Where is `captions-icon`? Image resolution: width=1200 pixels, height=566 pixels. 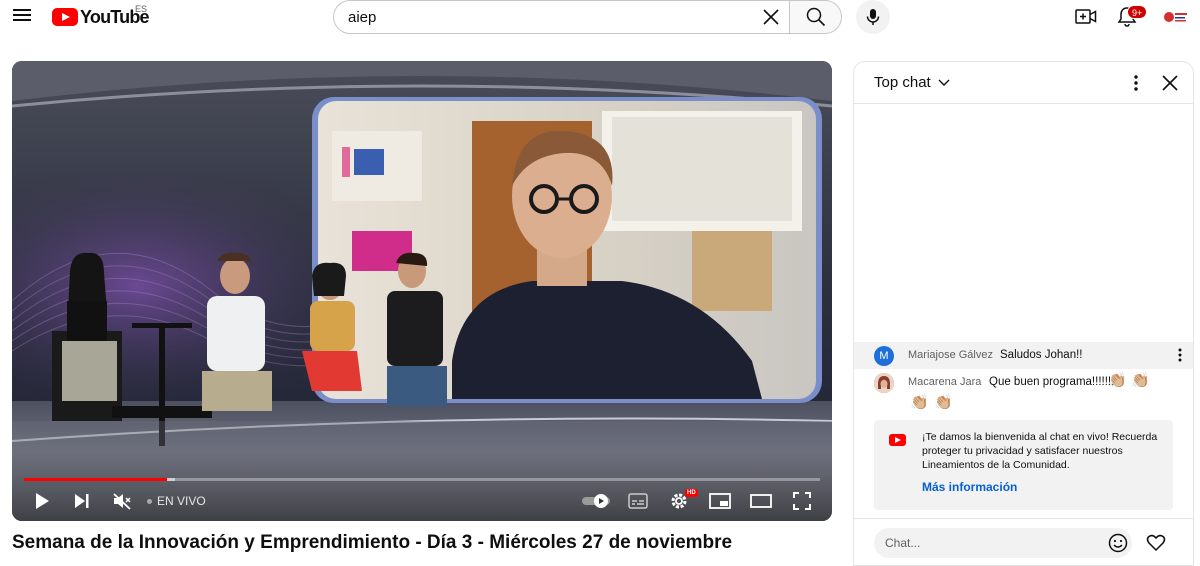
captions-icon is located at coordinates (638, 501).